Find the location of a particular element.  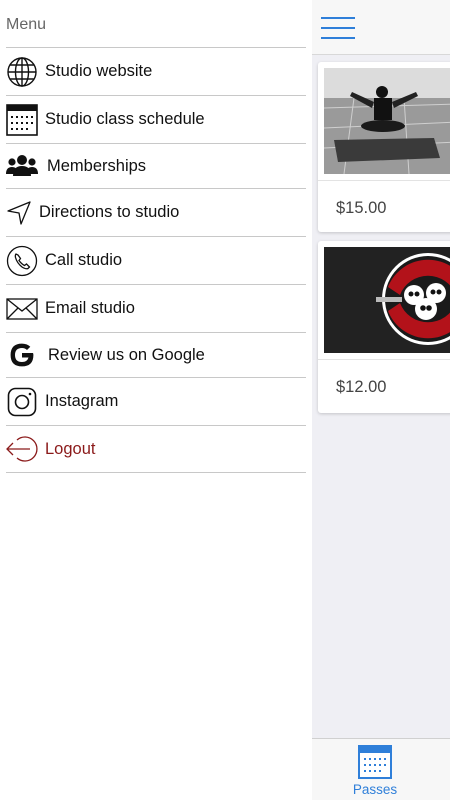

menu-item-review-google: Review us on Google is located at coordinates (156, 354).